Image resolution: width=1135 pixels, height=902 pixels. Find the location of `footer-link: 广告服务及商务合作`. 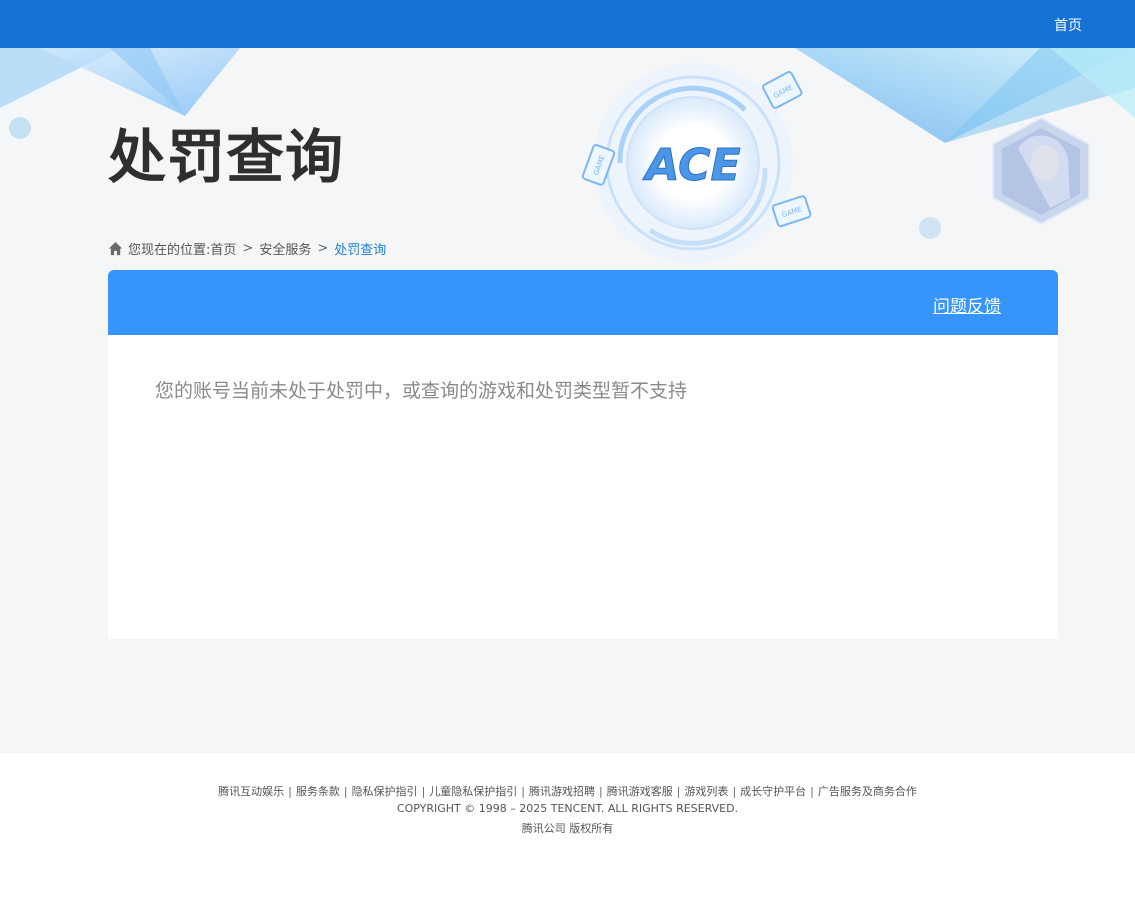

footer-link: 广告服务及商务合作 is located at coordinates (867, 791).